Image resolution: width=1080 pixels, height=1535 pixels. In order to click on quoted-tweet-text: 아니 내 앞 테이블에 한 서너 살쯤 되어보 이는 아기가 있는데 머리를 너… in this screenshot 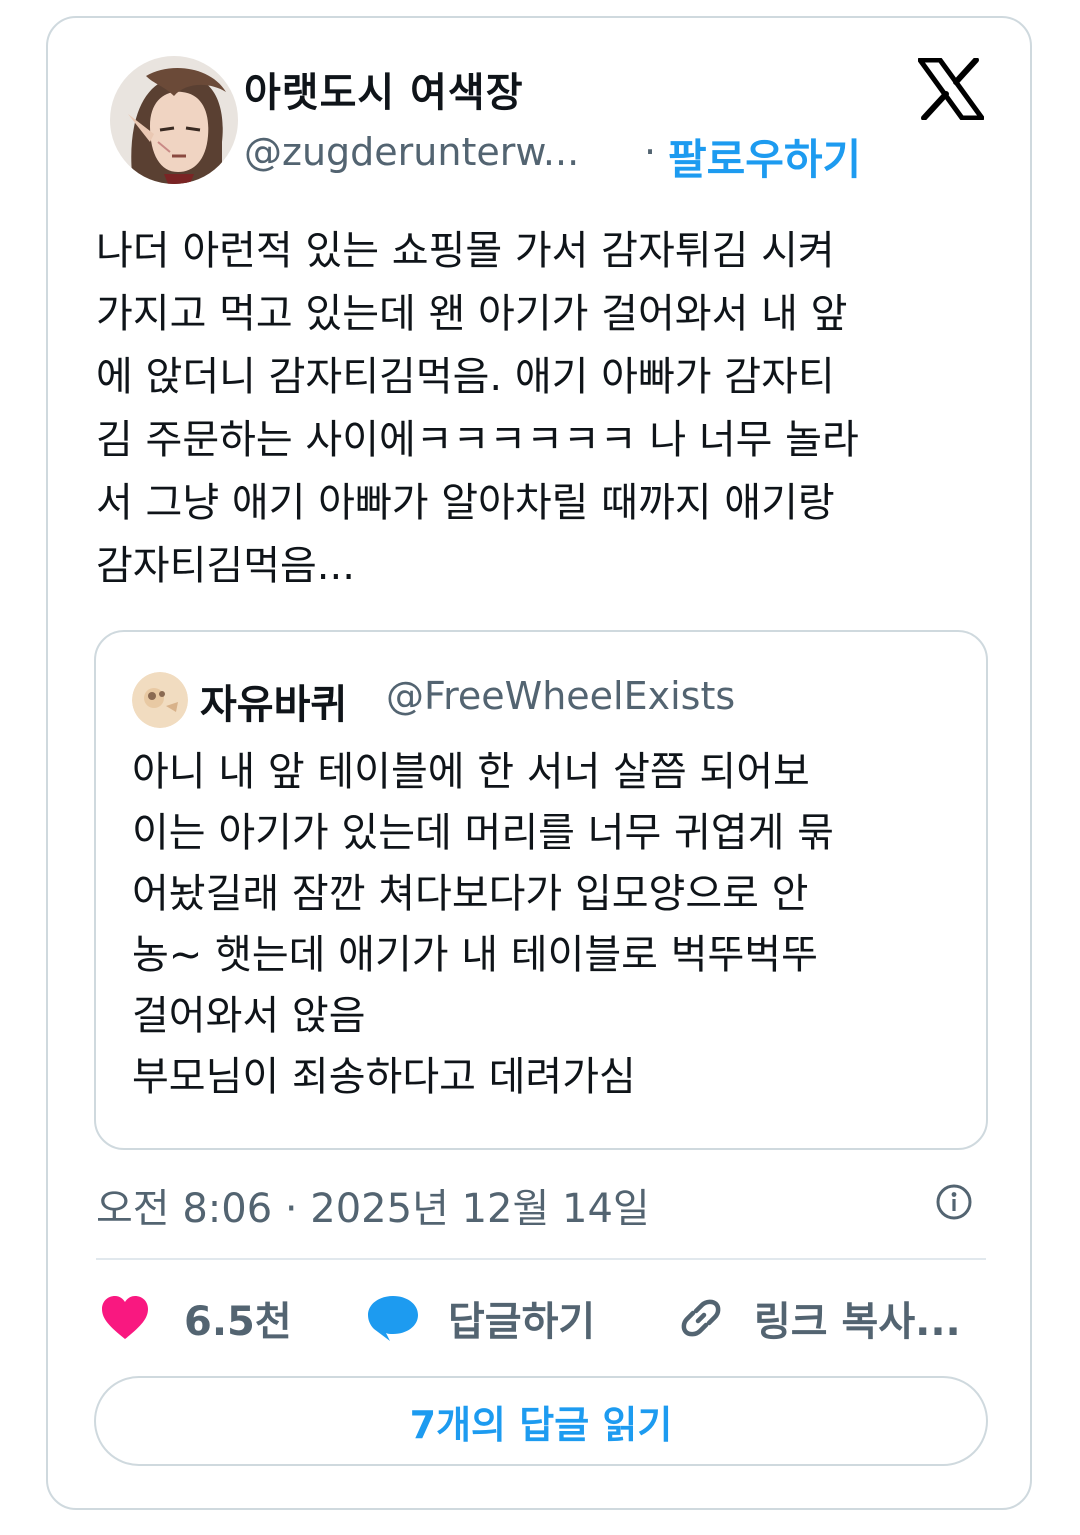, I will do `click(483, 924)`.